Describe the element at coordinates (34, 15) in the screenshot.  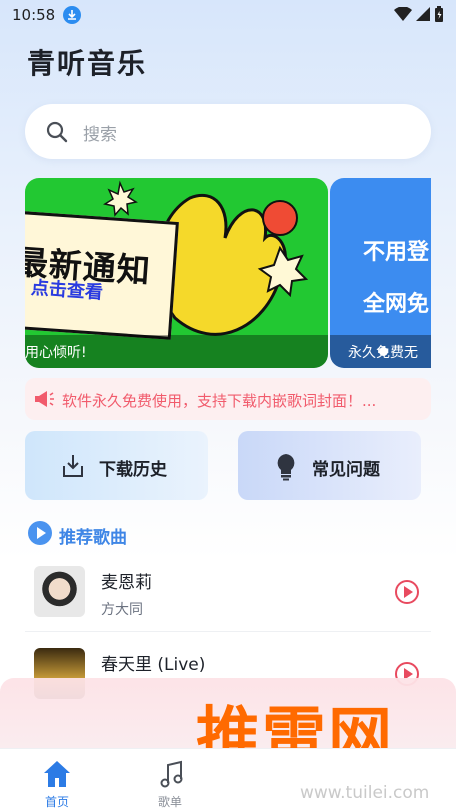
I see `status-time: 10:58` at that location.